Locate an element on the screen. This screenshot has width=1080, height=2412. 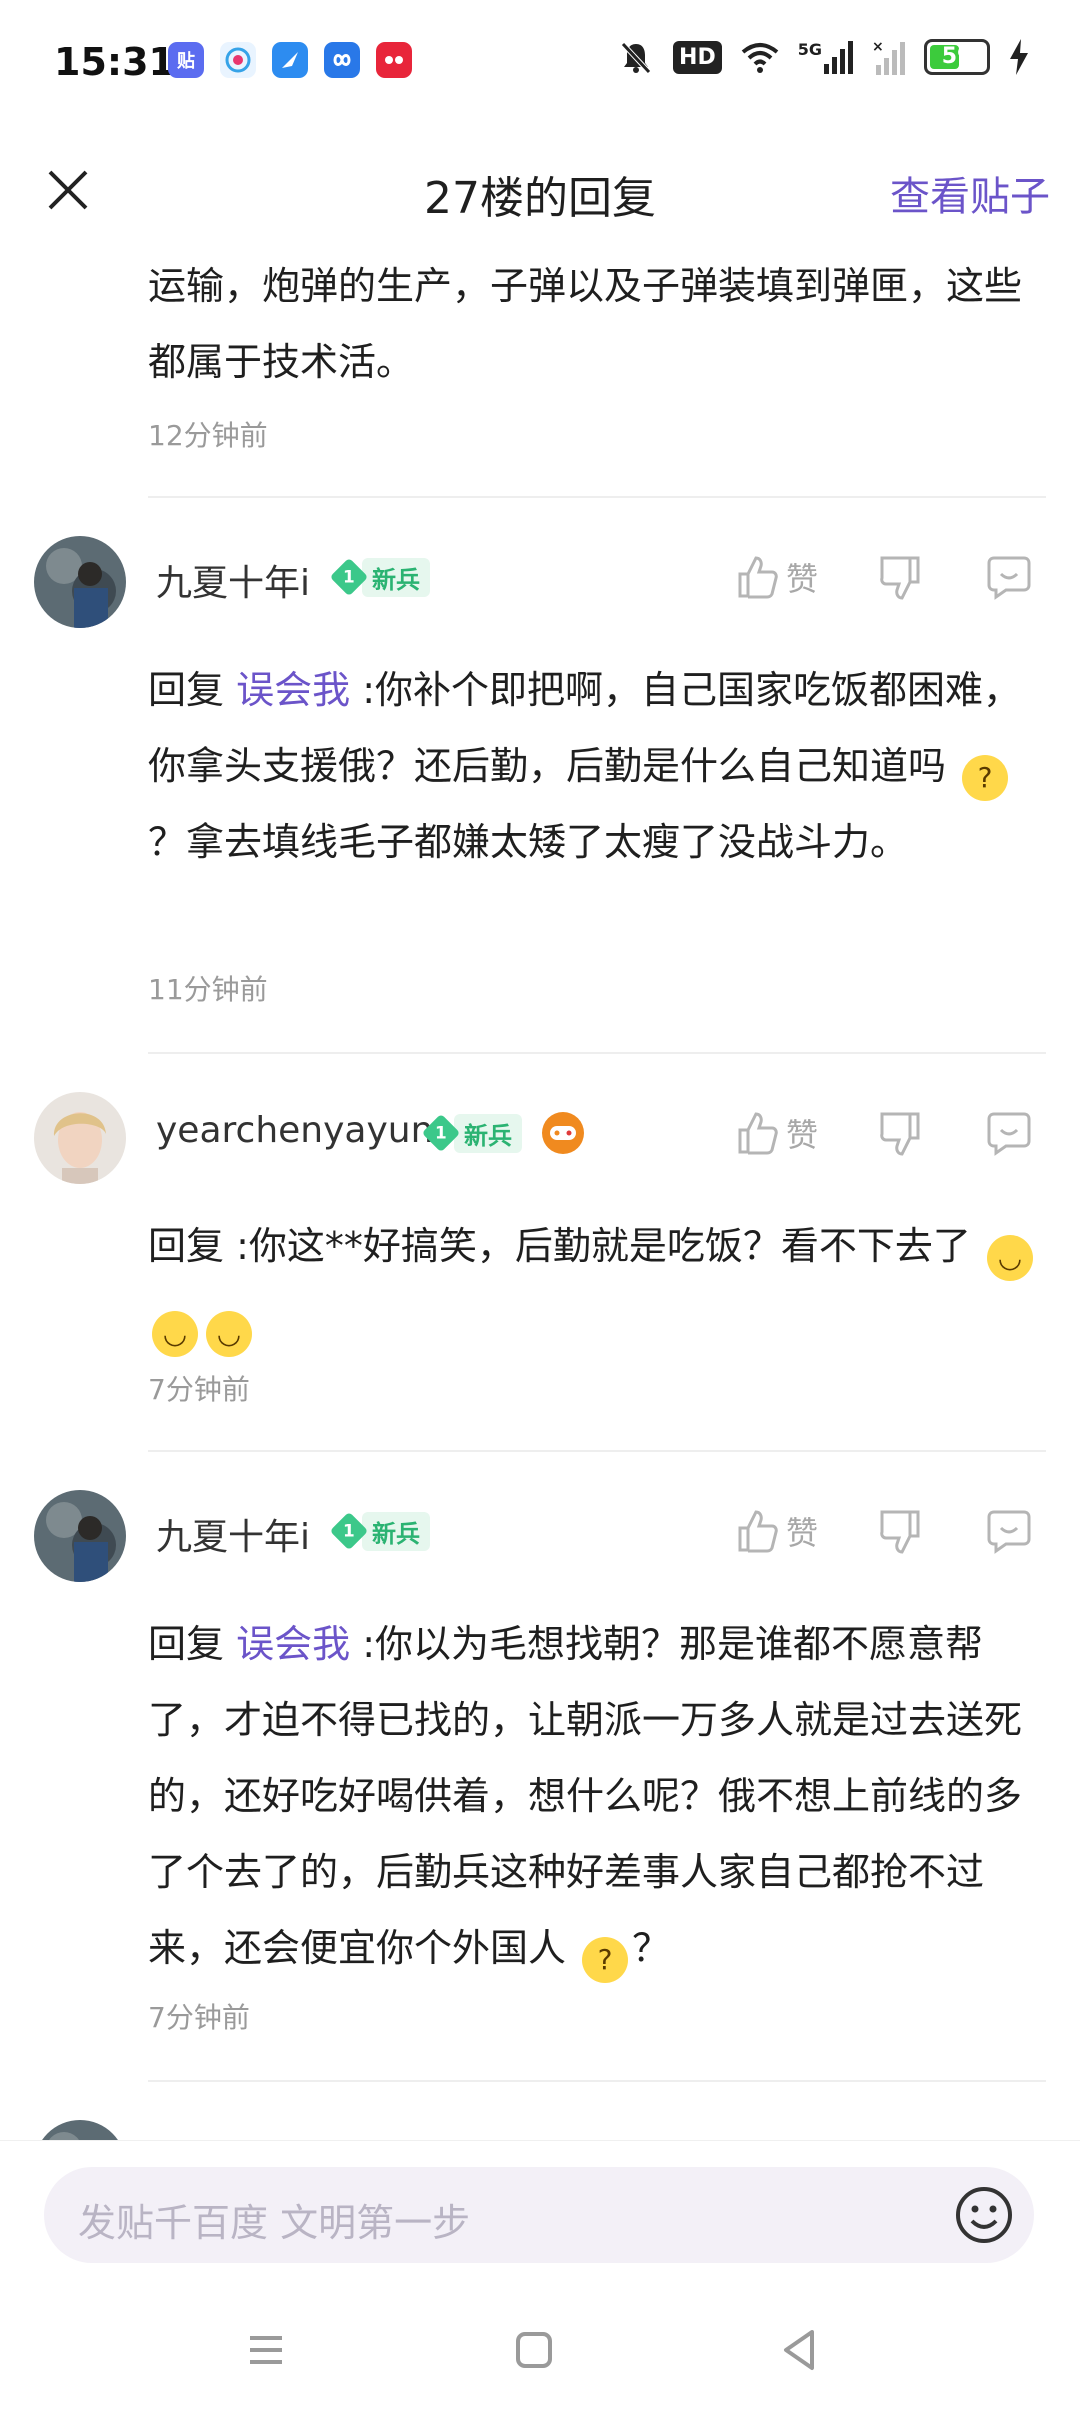
hd-icon: HD is located at coordinates (697, 57).